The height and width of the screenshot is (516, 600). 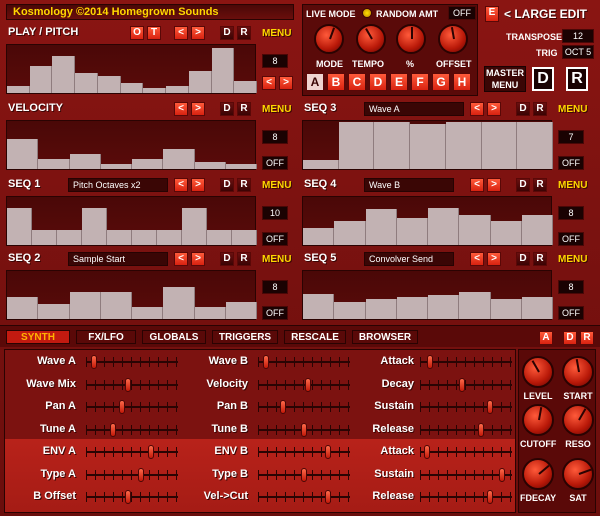 What do you see at coordinates (462, 82) in the screenshot?
I see `scene-button-h: H` at bounding box center [462, 82].